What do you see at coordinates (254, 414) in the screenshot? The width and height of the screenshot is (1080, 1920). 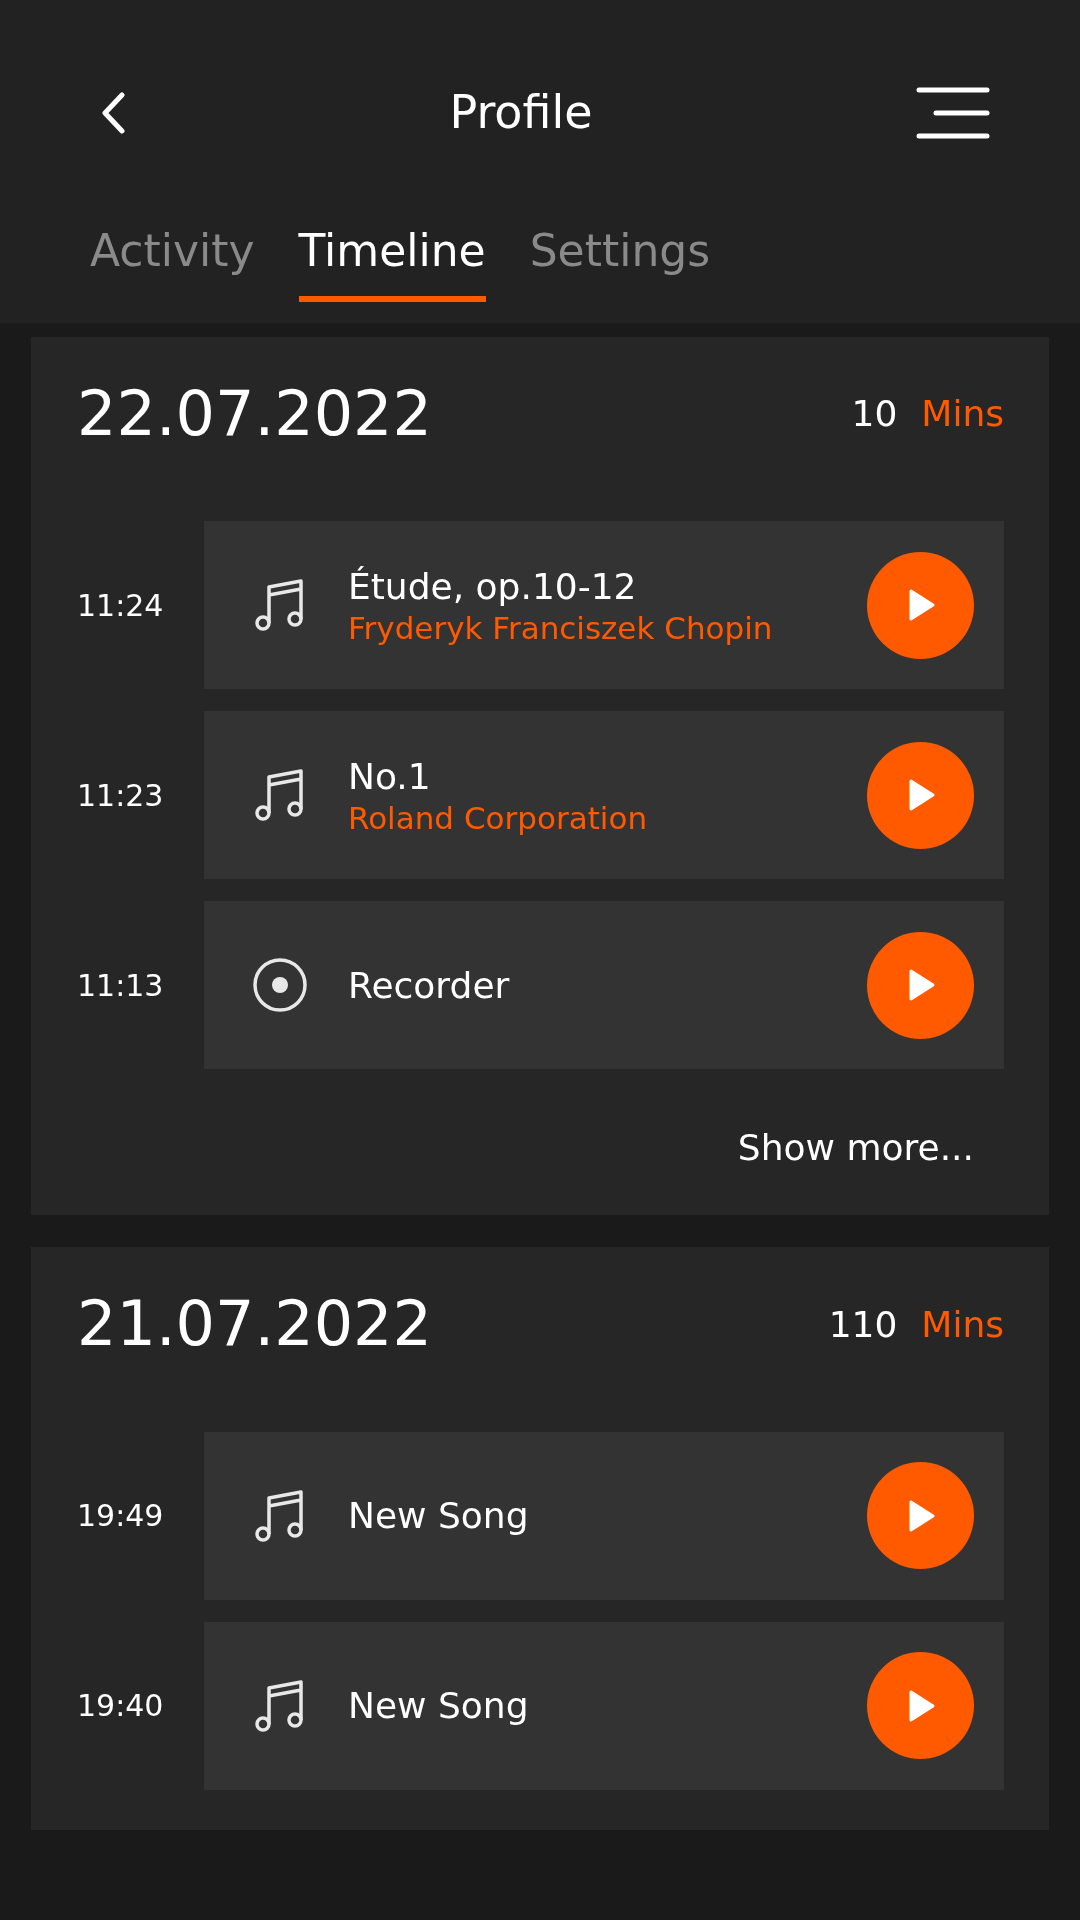 I see `date-heading: 22.07.2022` at bounding box center [254, 414].